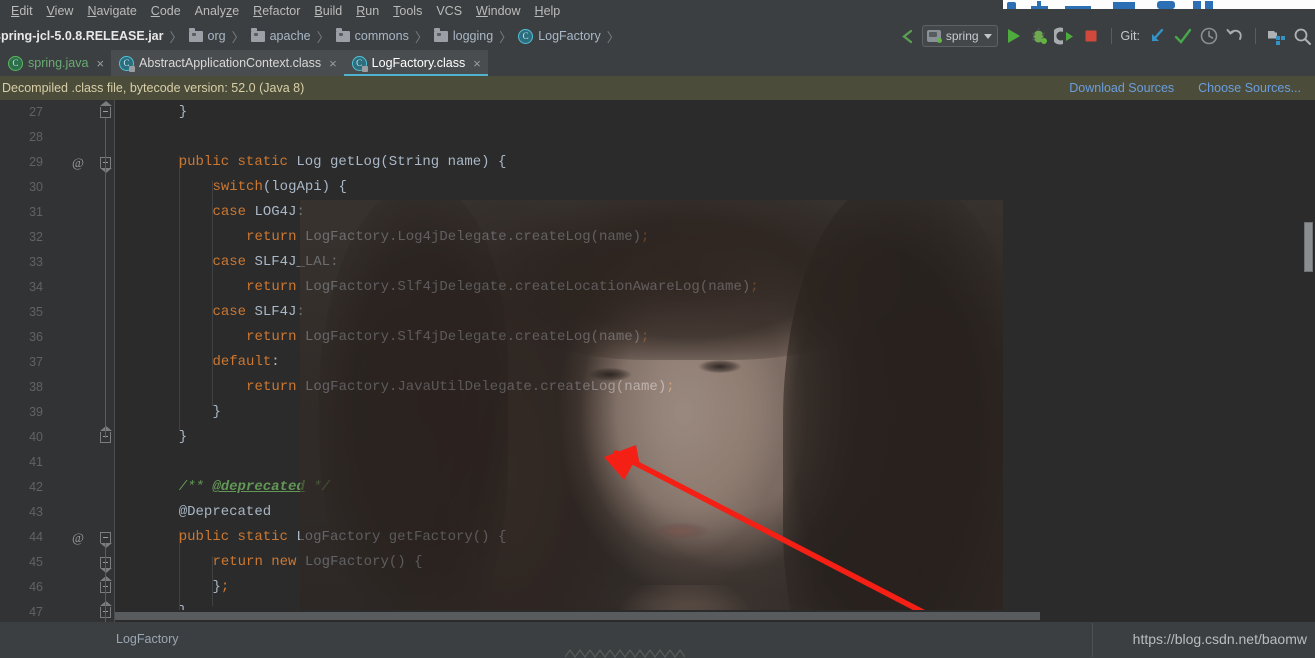 This screenshot has width=1315, height=658. What do you see at coordinates (1209, 36) in the screenshot?
I see `history-clock-icon` at bounding box center [1209, 36].